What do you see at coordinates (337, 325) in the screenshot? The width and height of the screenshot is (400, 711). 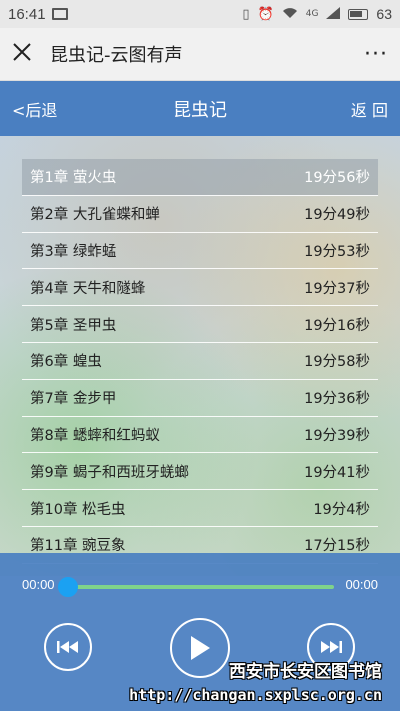 I see `chapter-duration: 19分16秒` at bounding box center [337, 325].